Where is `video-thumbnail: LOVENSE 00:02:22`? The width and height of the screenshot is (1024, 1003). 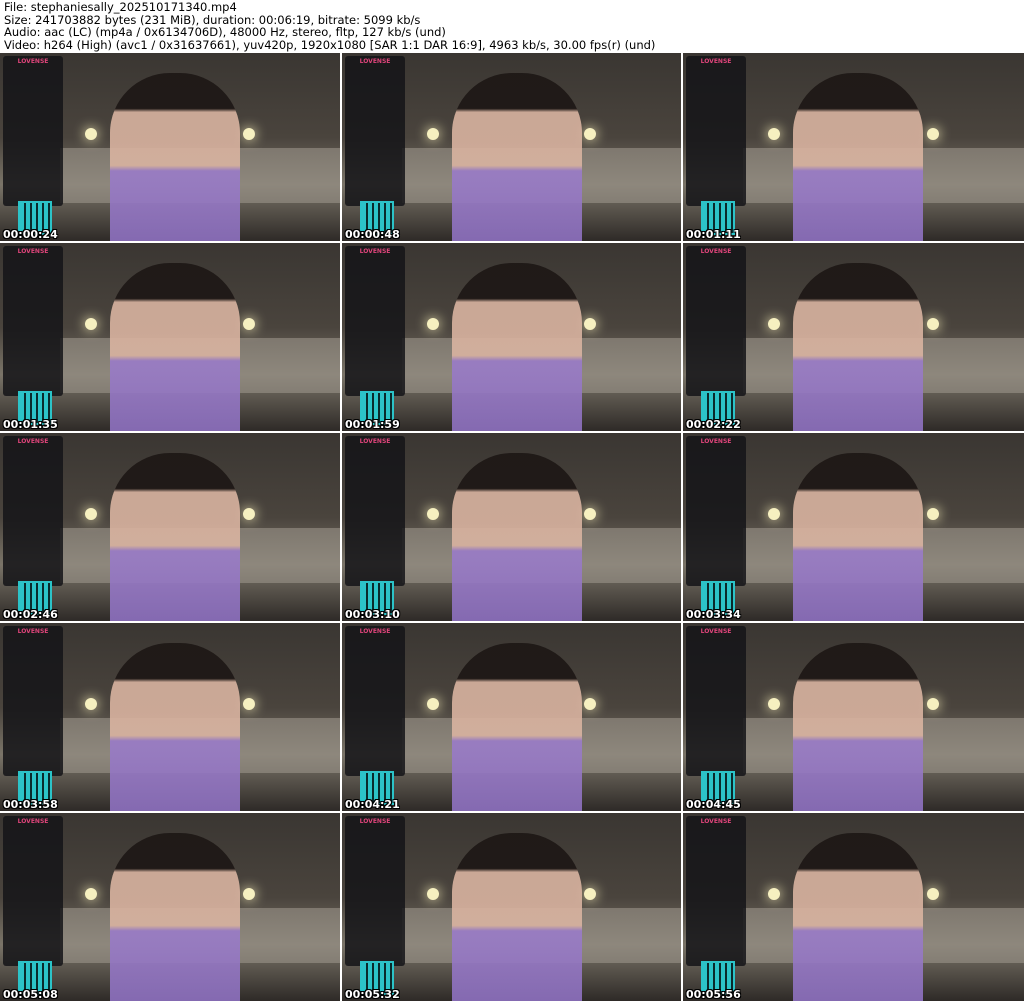
video-thumbnail: LOVENSE 00:02:22 is located at coordinates (853, 337).